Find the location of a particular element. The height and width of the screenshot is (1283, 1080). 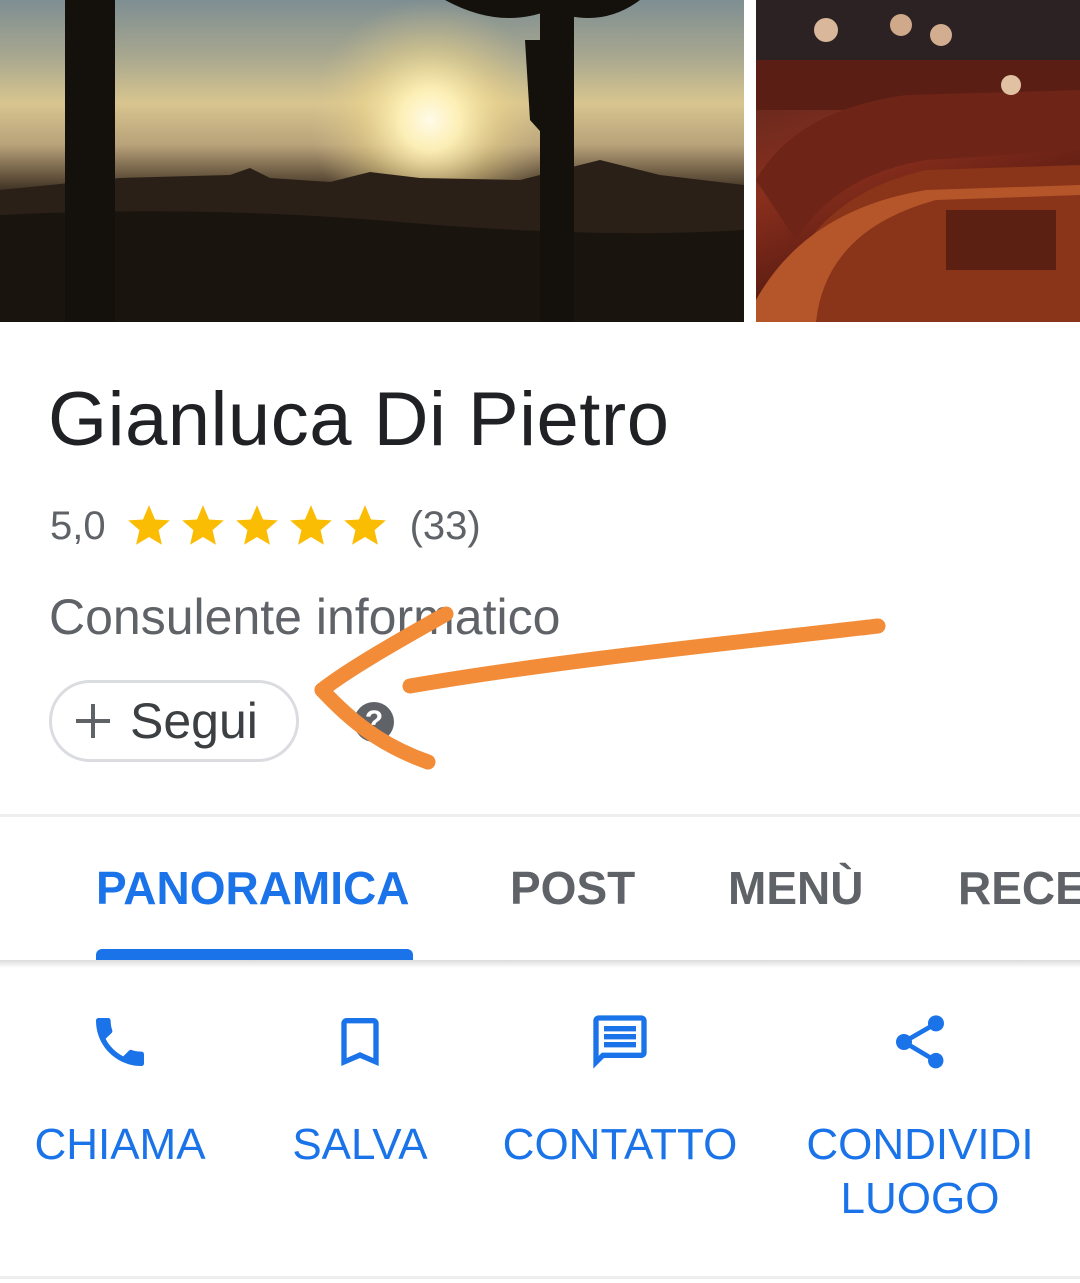

place-title: Gianluca Di Pietro is located at coordinates (359, 419).